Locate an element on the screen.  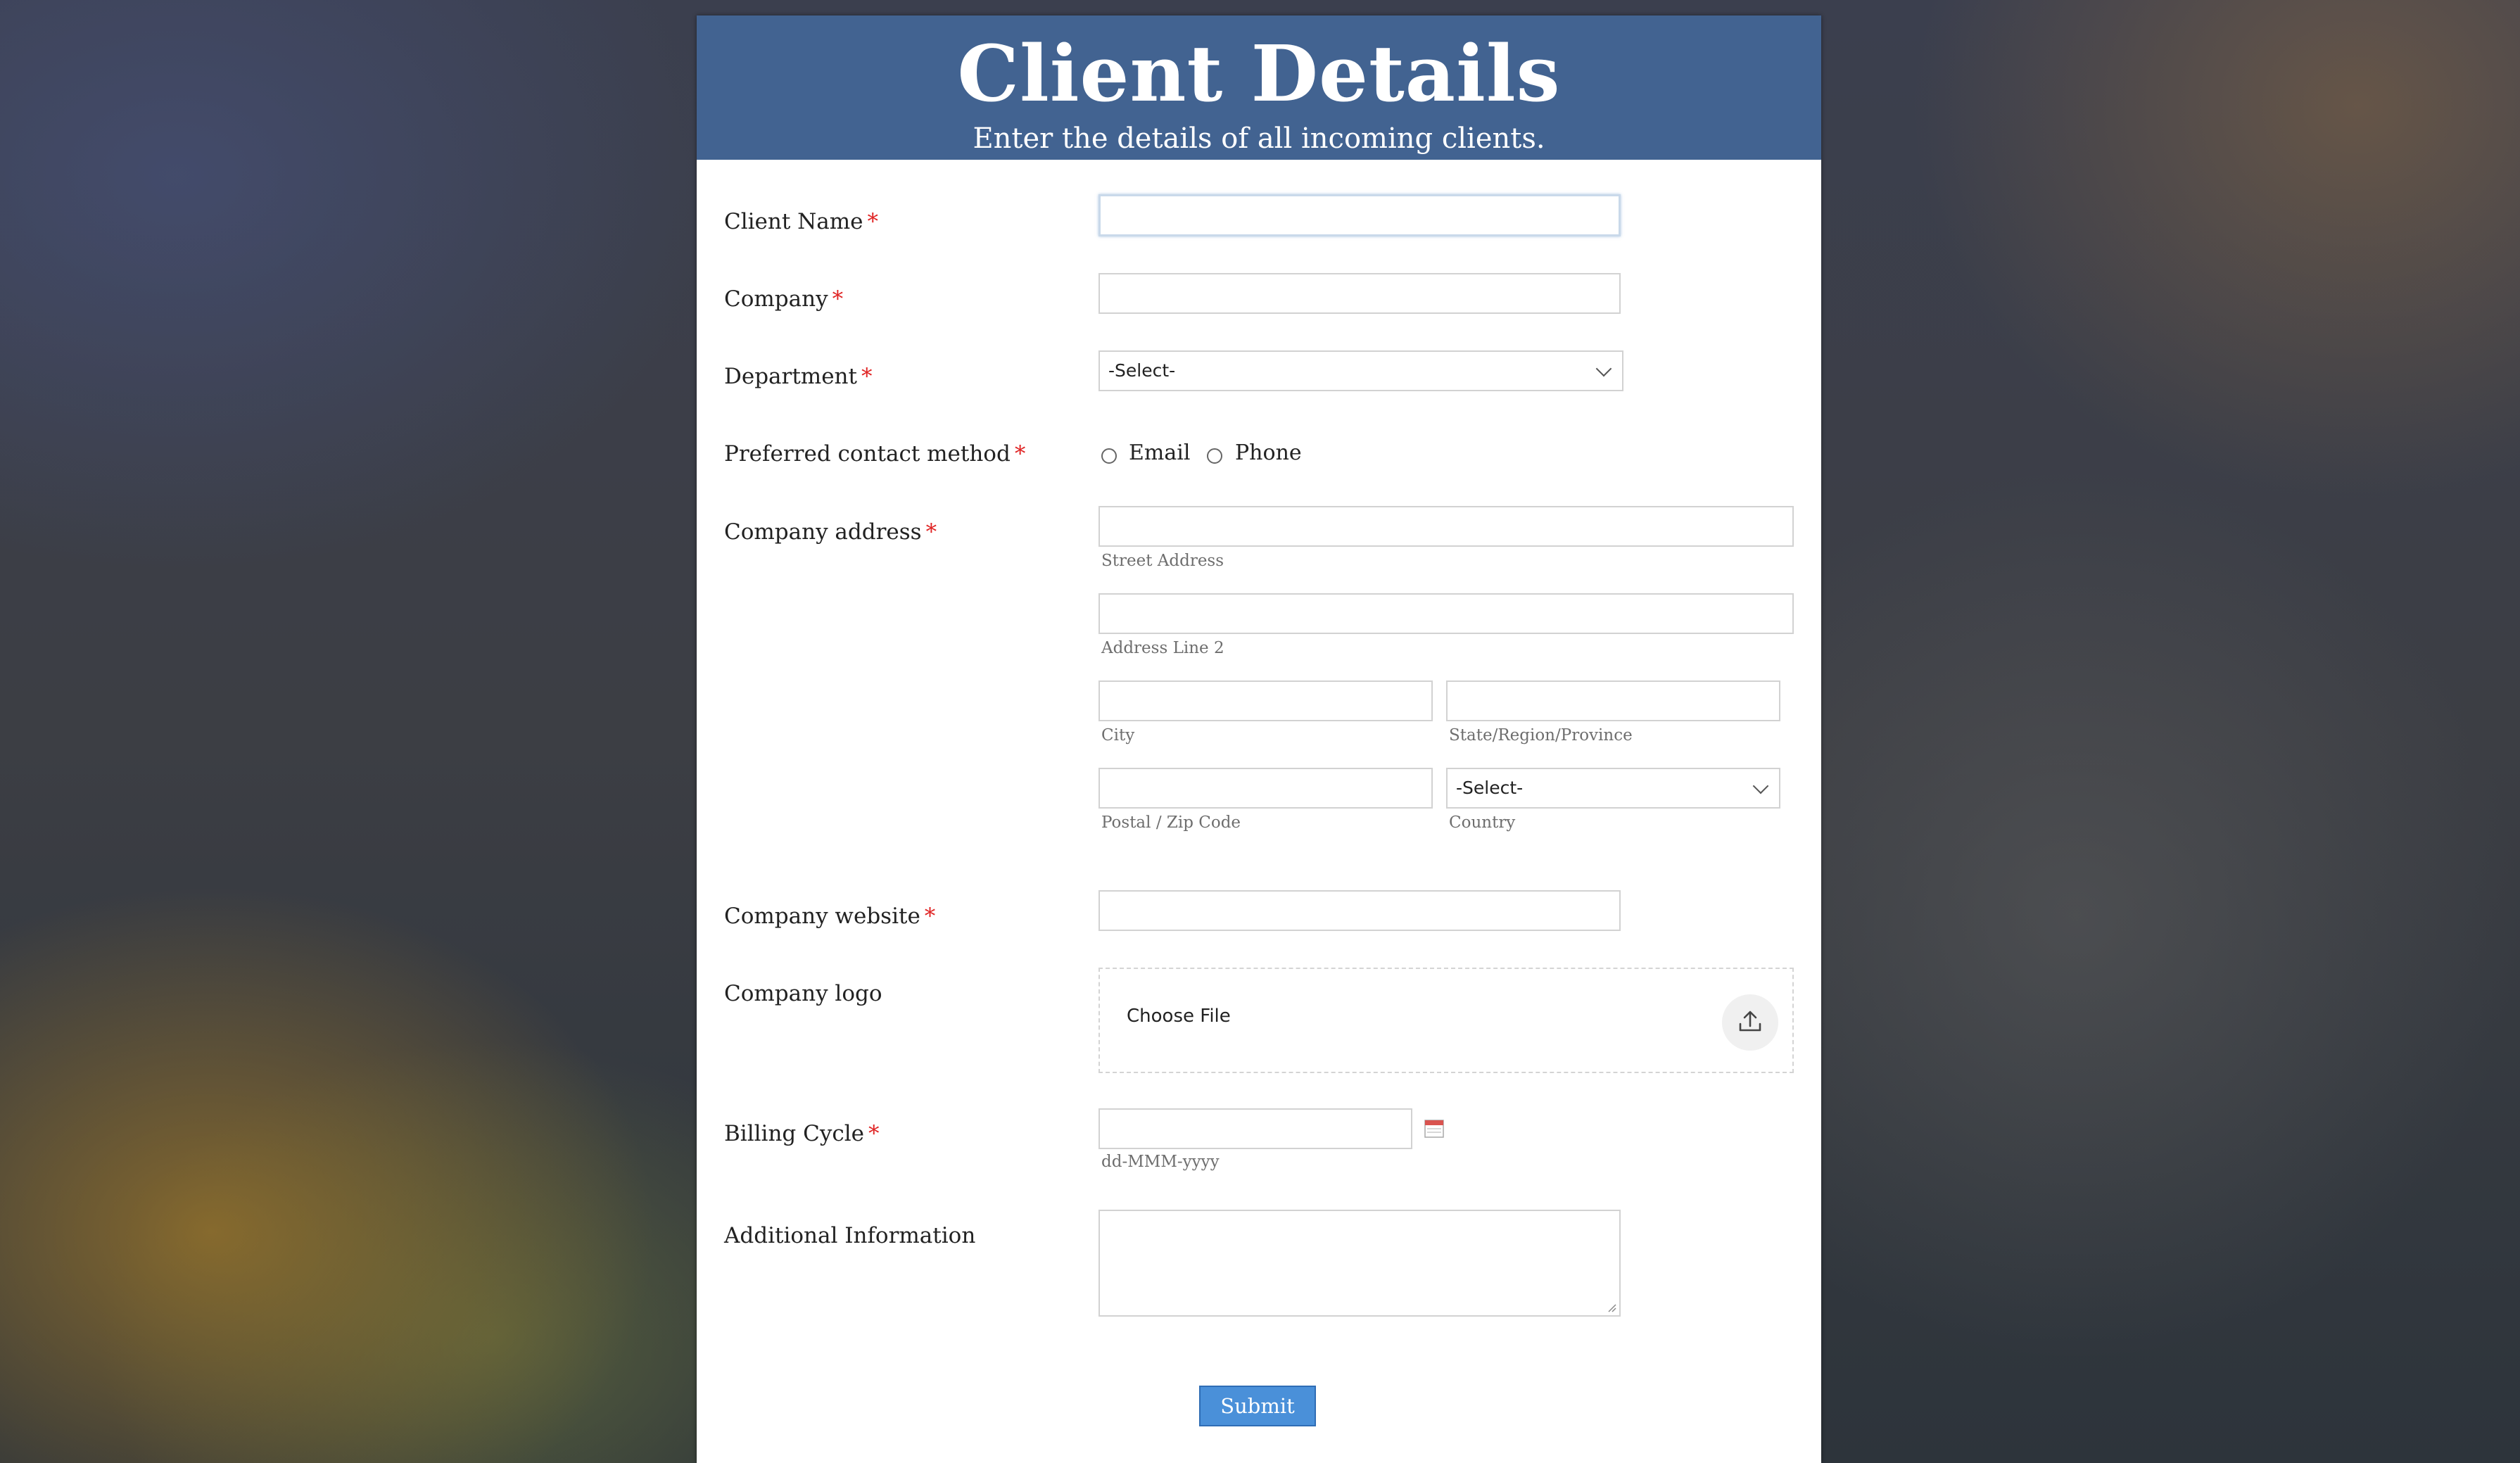
billing-cycle-label: Billing Cycle * is located at coordinates (802, 1133).